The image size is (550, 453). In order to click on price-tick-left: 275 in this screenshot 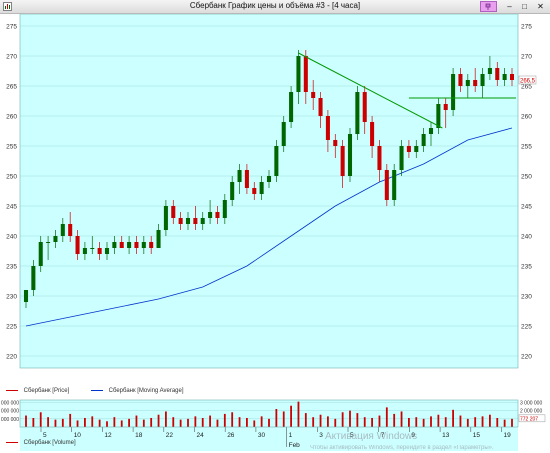, I will do `click(11, 27)`.